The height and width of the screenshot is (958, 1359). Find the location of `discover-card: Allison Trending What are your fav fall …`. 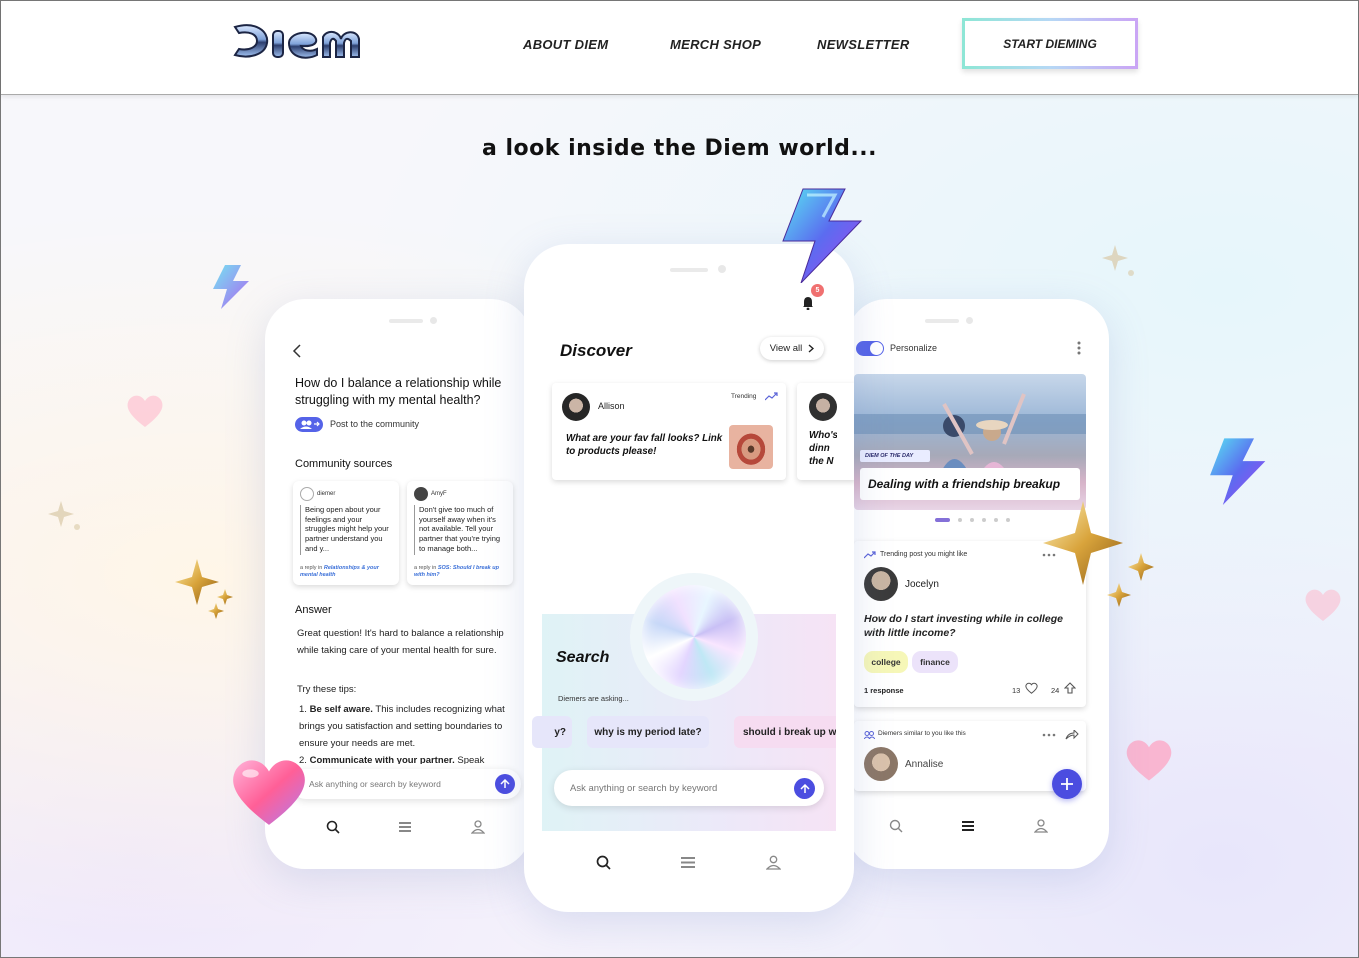

discover-card: Allison Trending What are your fav fall … is located at coordinates (669, 431).